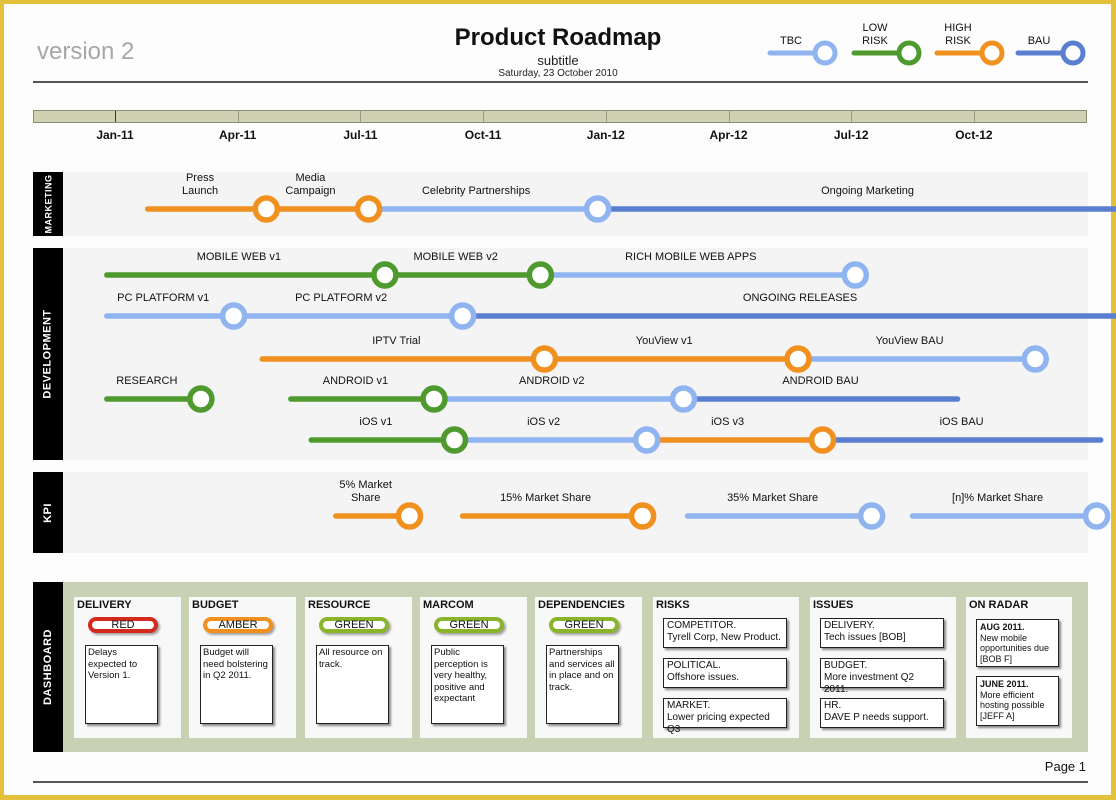 This screenshot has width=1116, height=800. I want to click on status-card-title: DEPENDENCIES, so click(581, 605).